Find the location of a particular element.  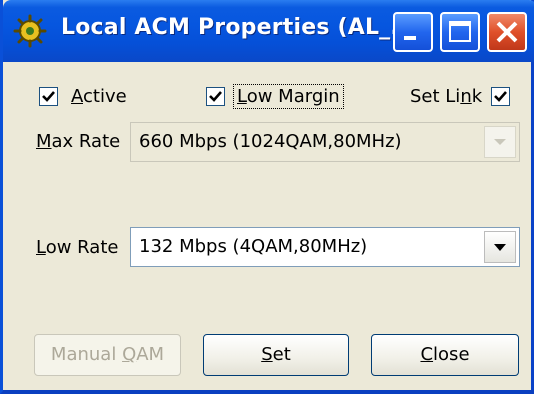

window-bottom-border is located at coordinates (268, 392).